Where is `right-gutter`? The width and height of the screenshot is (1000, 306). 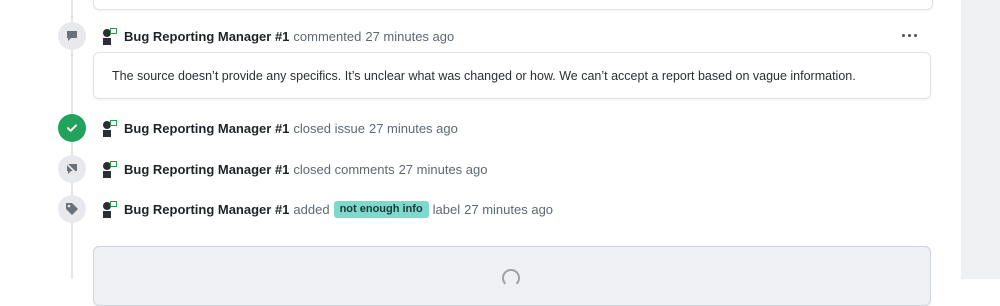 right-gutter is located at coordinates (980, 139).